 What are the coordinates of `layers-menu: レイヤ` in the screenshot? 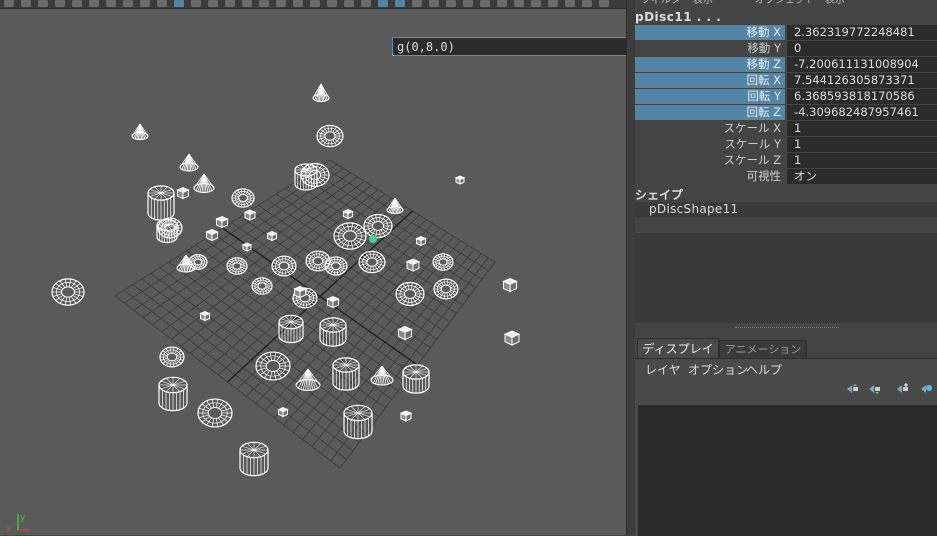 It's located at (663, 369).